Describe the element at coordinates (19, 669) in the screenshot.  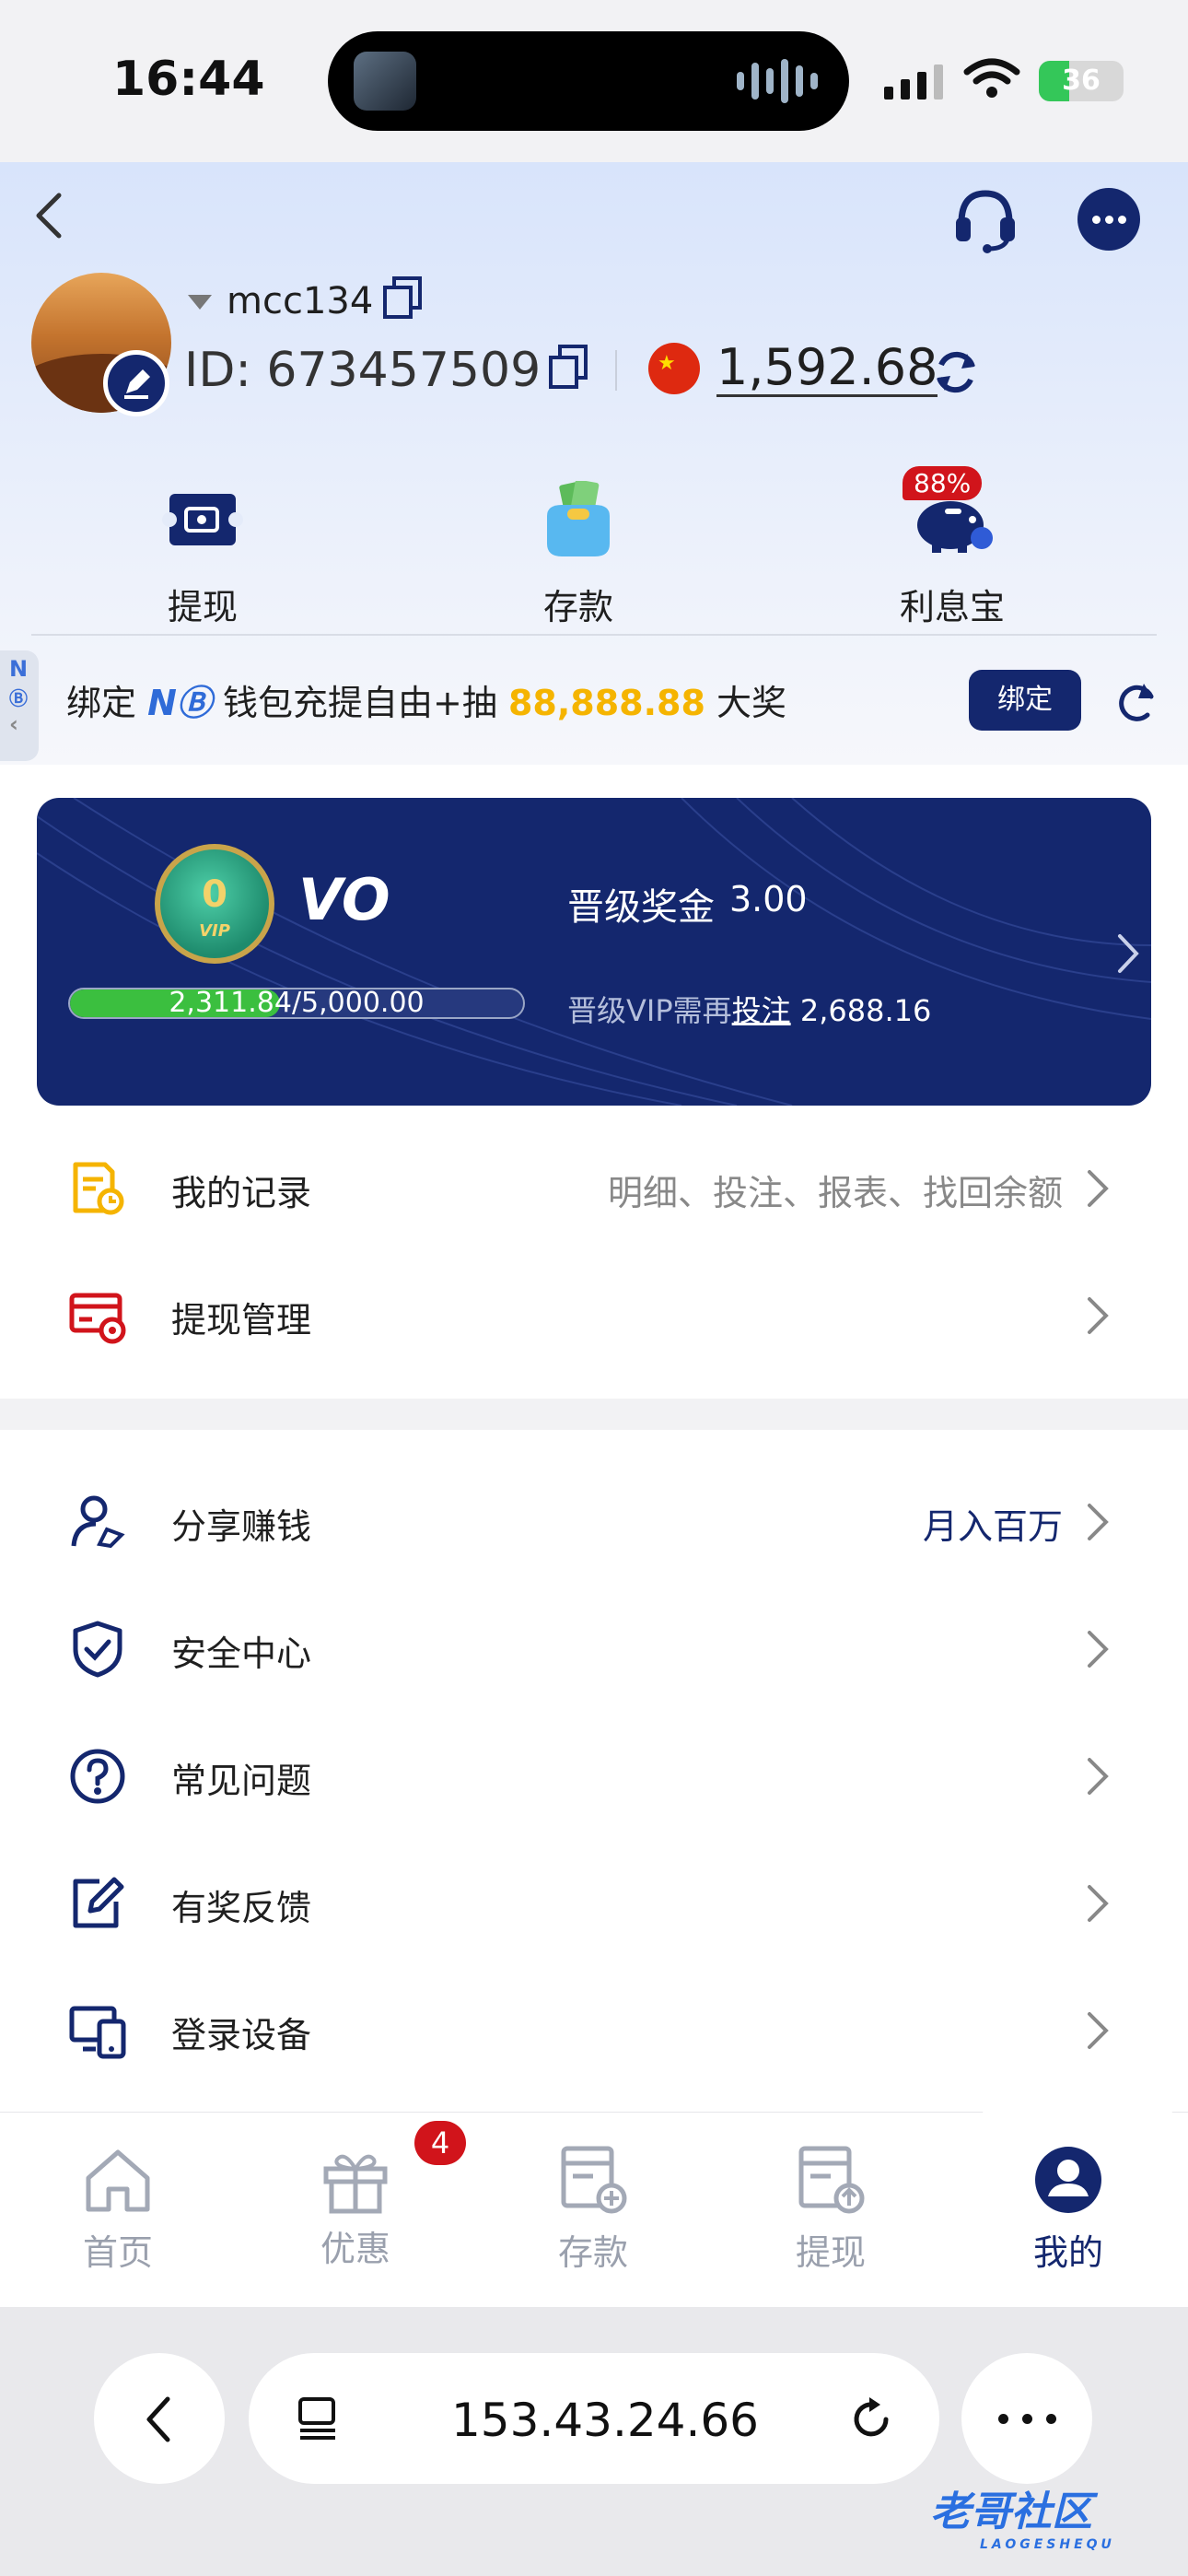
I see `side-tab-letter: N` at that location.